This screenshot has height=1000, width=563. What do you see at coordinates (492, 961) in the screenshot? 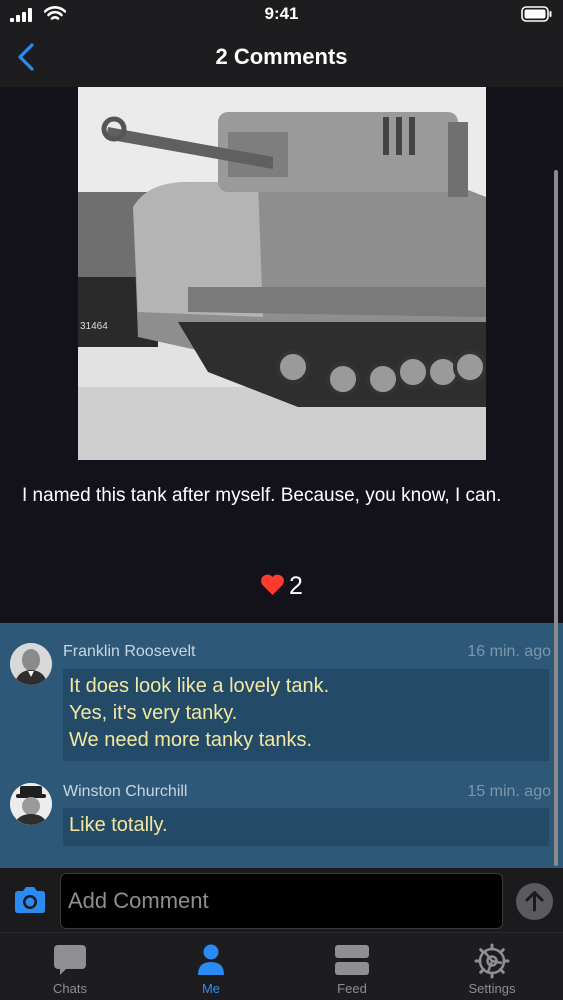
I see `gear-icon` at bounding box center [492, 961].